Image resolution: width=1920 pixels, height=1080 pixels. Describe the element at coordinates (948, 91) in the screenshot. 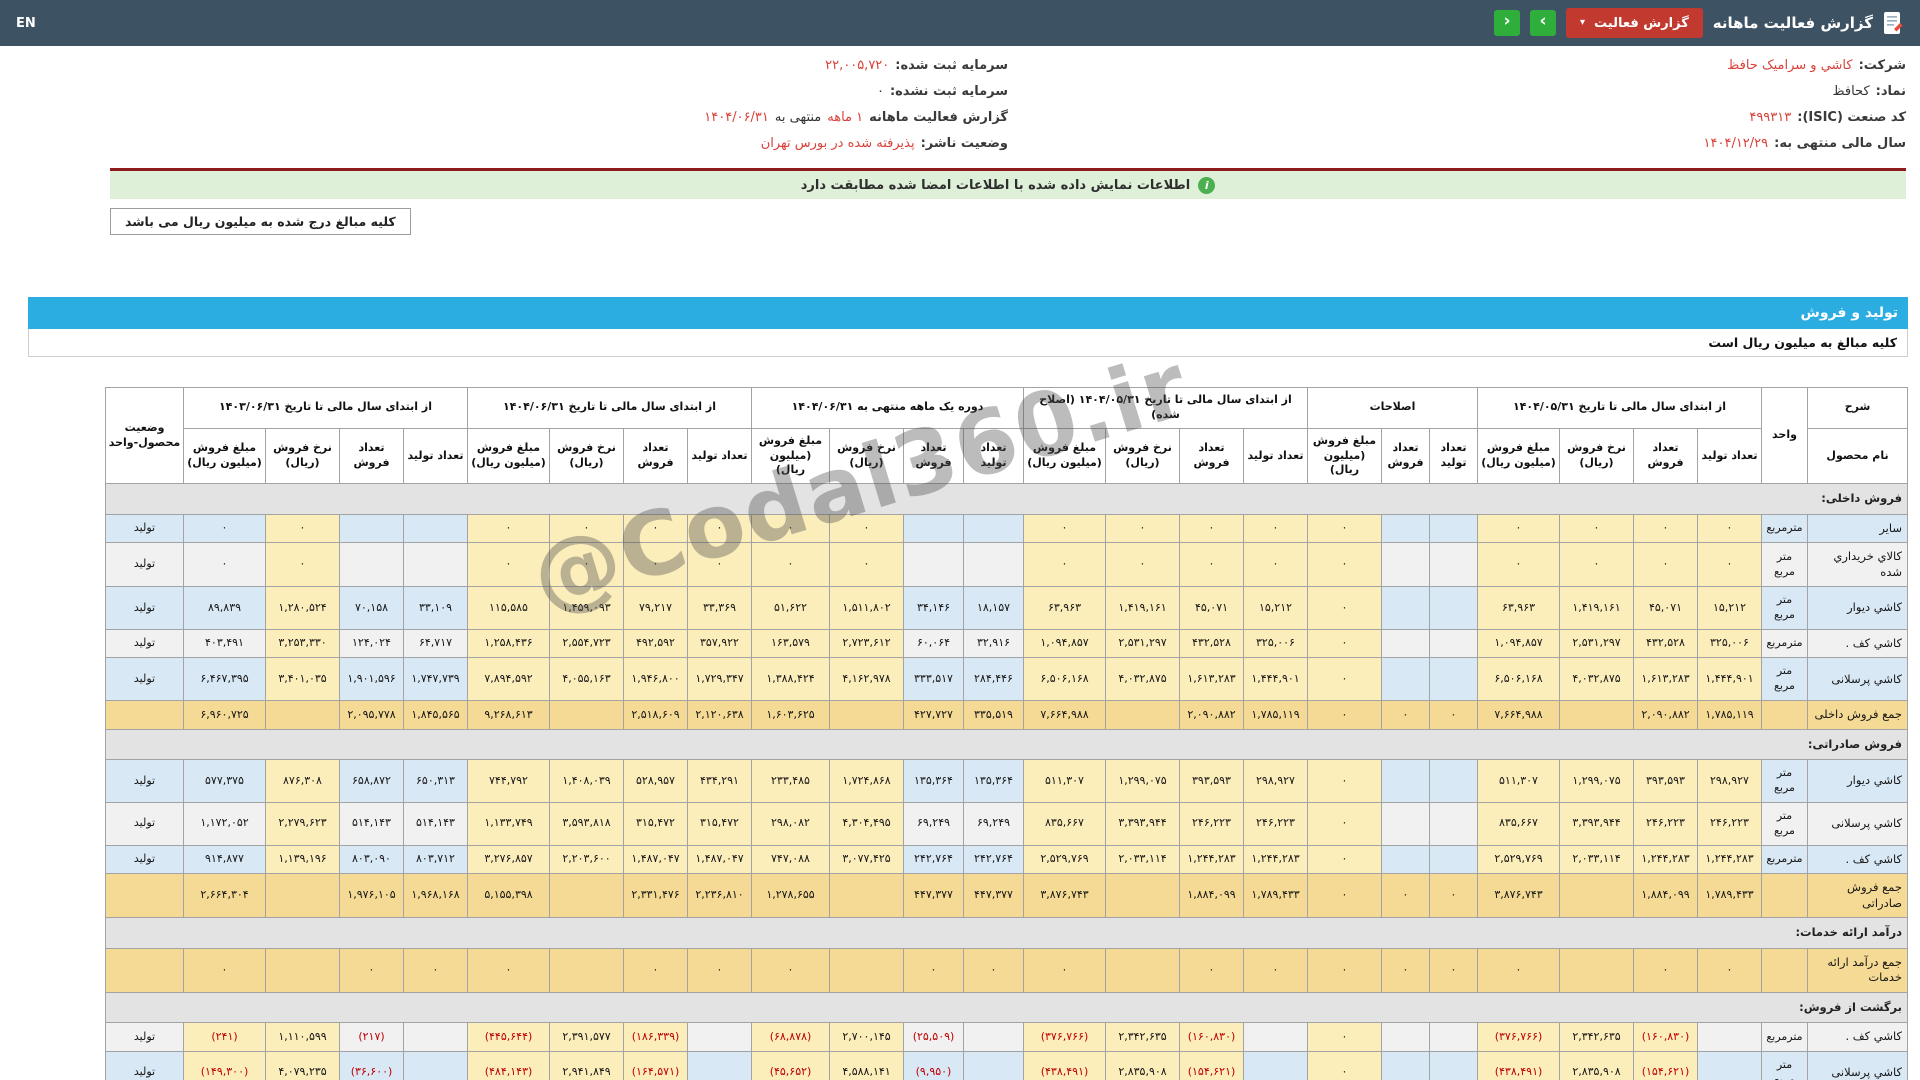

I see `info-label: سرمایه ثبت نشده:` at that location.